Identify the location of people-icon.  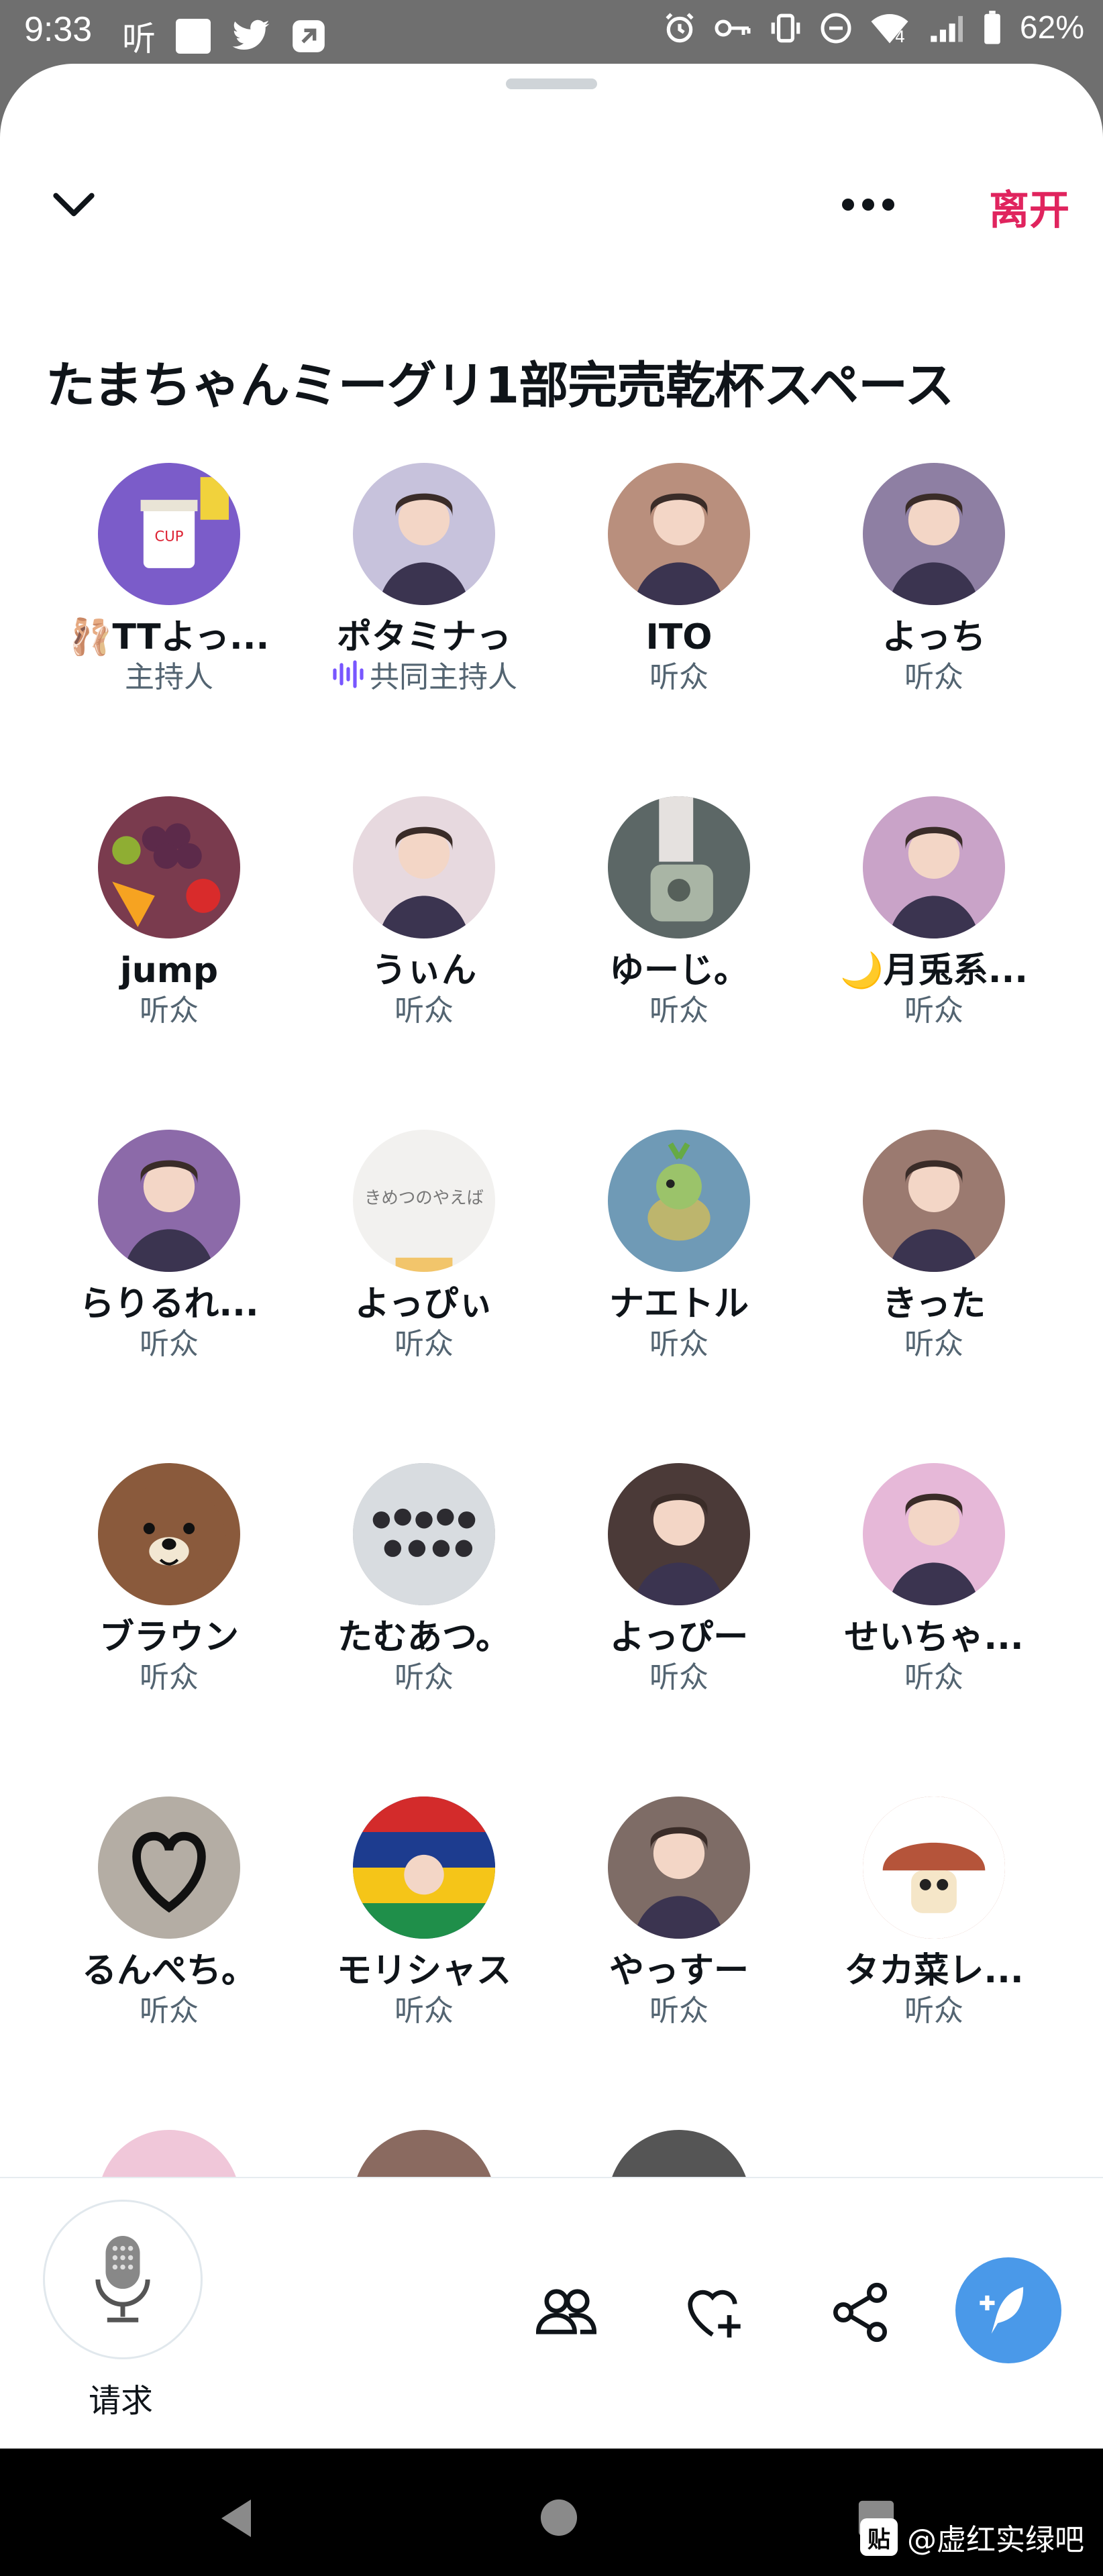
(566, 2311).